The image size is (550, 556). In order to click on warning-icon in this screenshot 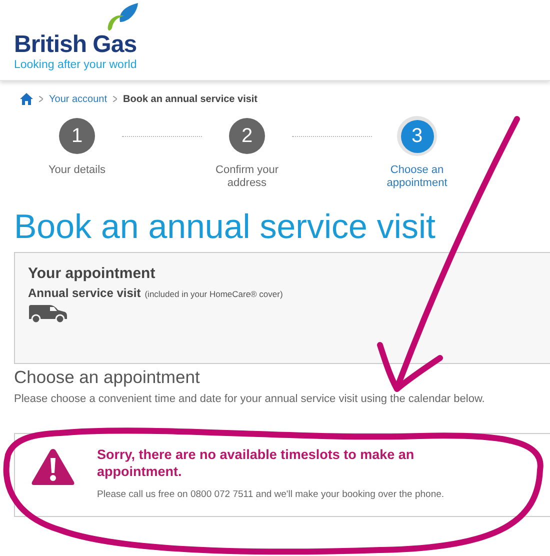, I will do `click(53, 467)`.